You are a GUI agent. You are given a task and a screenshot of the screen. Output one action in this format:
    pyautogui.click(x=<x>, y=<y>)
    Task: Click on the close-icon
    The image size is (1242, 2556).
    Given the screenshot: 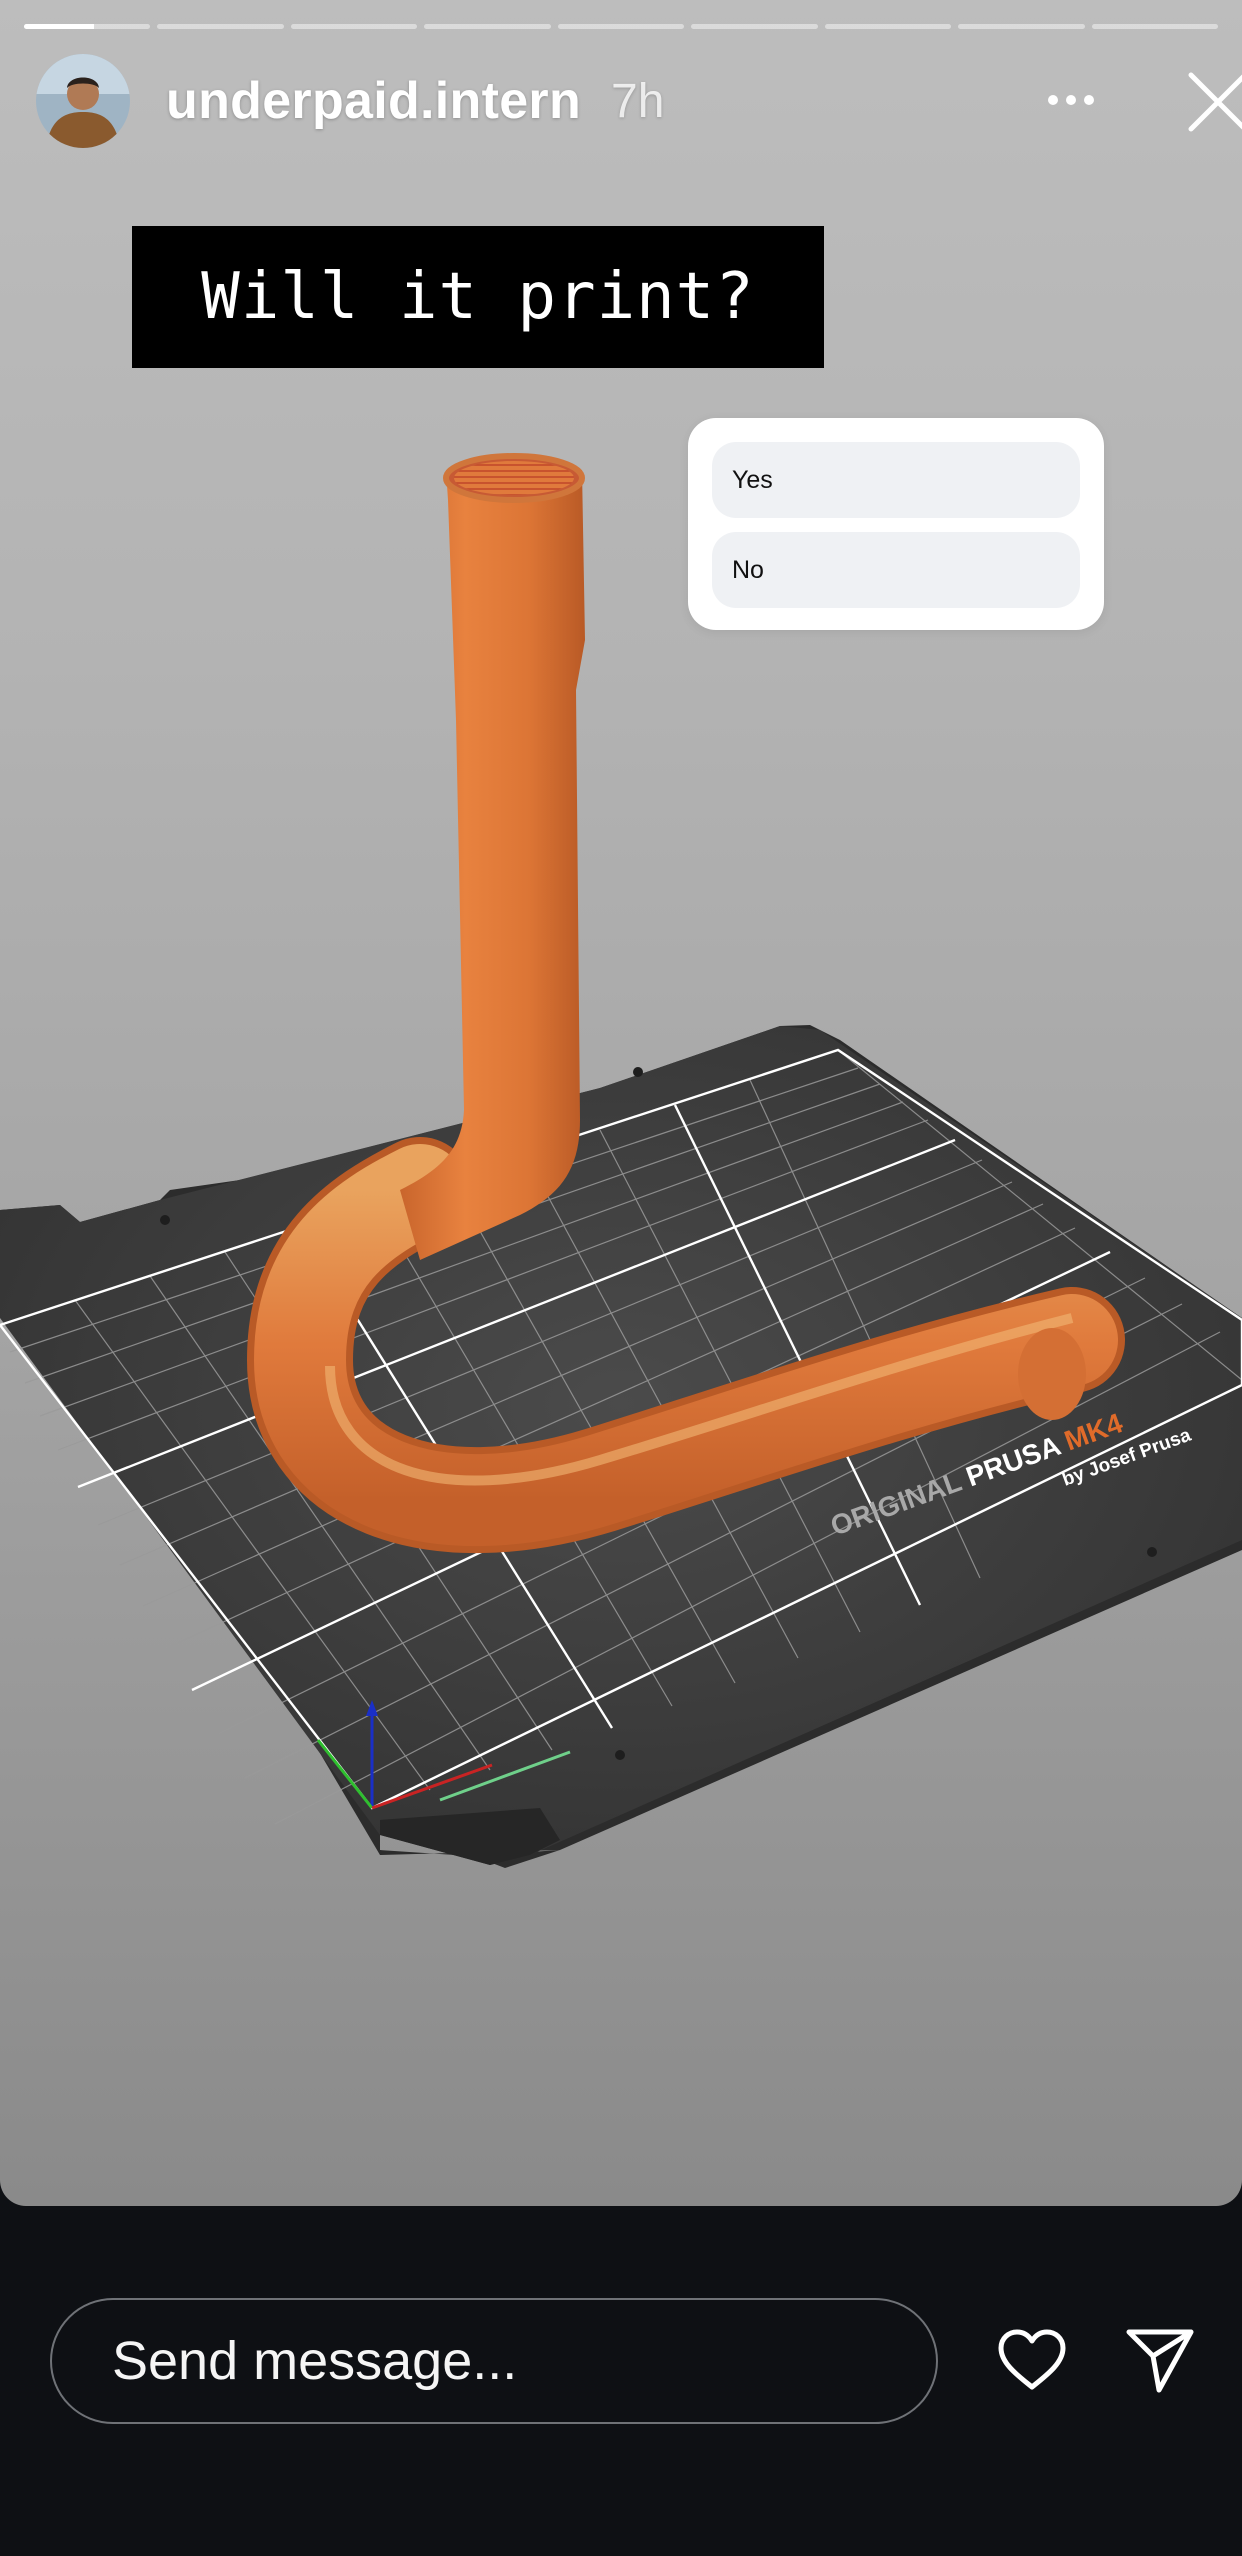 What is the action you would take?
    pyautogui.click(x=1215, y=102)
    